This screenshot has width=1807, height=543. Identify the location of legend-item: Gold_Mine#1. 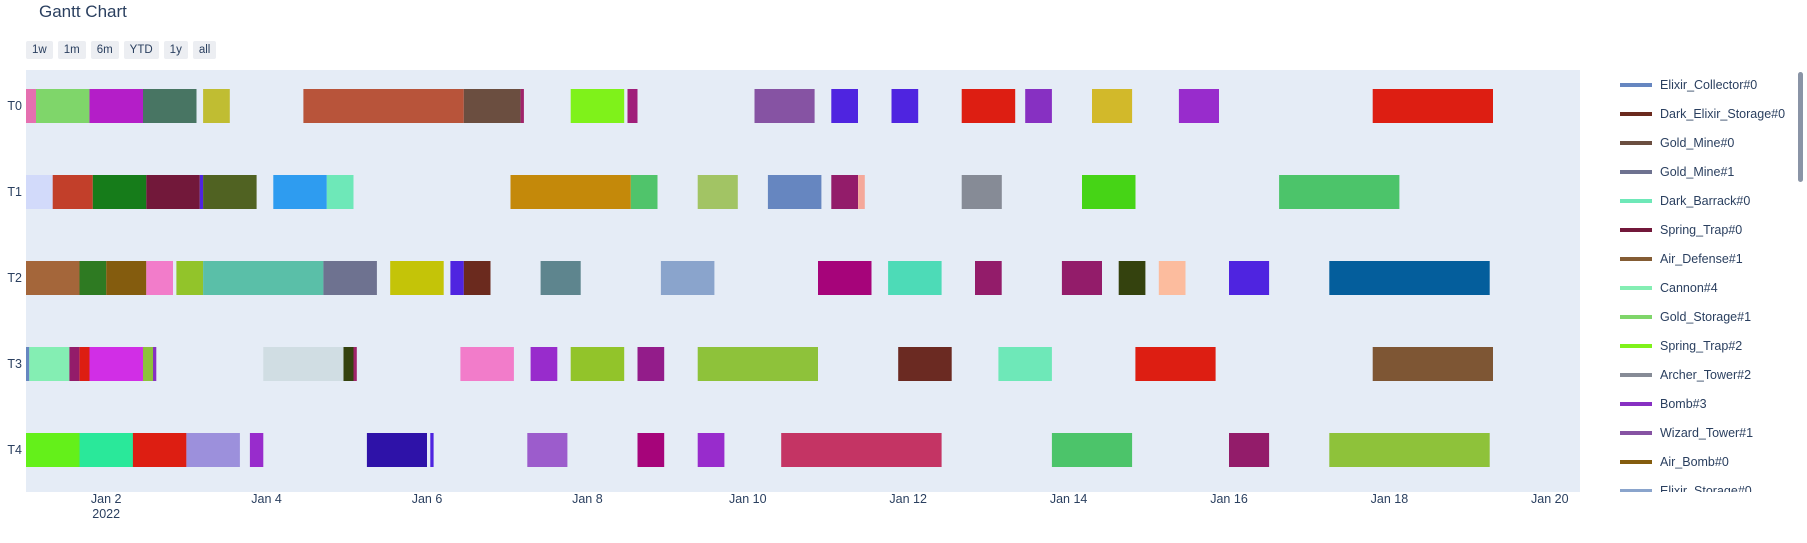
(1673, 171).